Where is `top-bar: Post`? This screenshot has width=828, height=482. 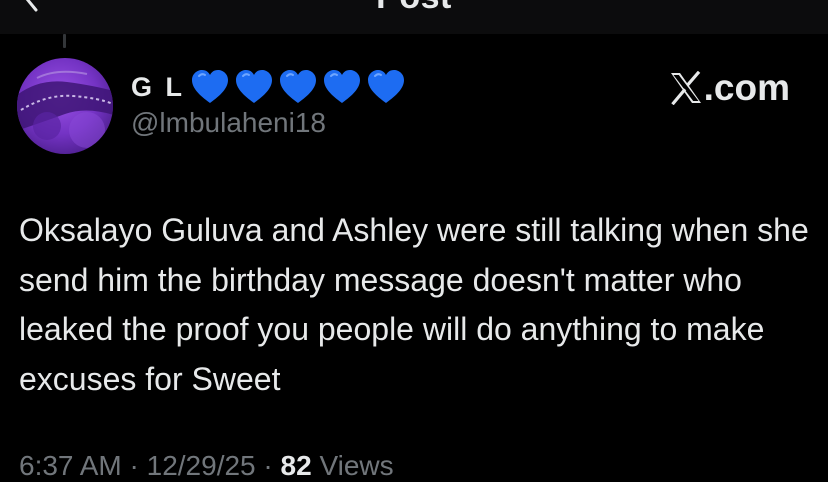 top-bar: Post is located at coordinates (414, 17).